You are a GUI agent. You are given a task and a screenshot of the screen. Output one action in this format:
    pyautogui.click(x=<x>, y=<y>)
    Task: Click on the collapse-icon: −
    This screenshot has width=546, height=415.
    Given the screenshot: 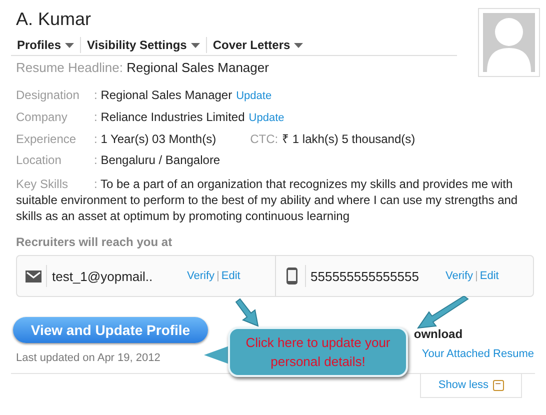 What is the action you would take?
    pyautogui.click(x=498, y=385)
    